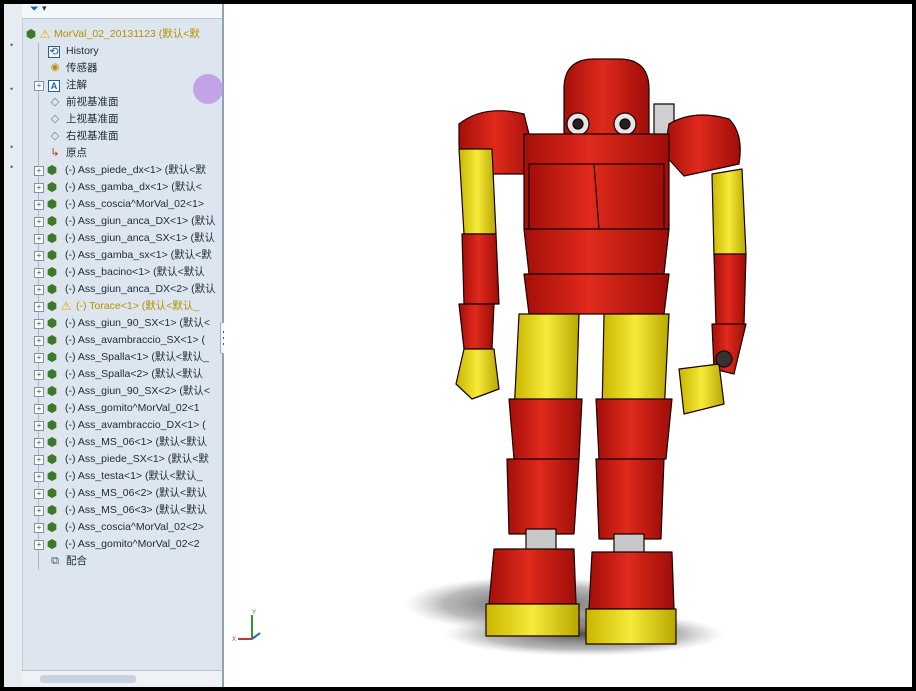  I want to click on tree-item: + (-) Ass_testa<1> (默认<默认_, so click(122, 476).